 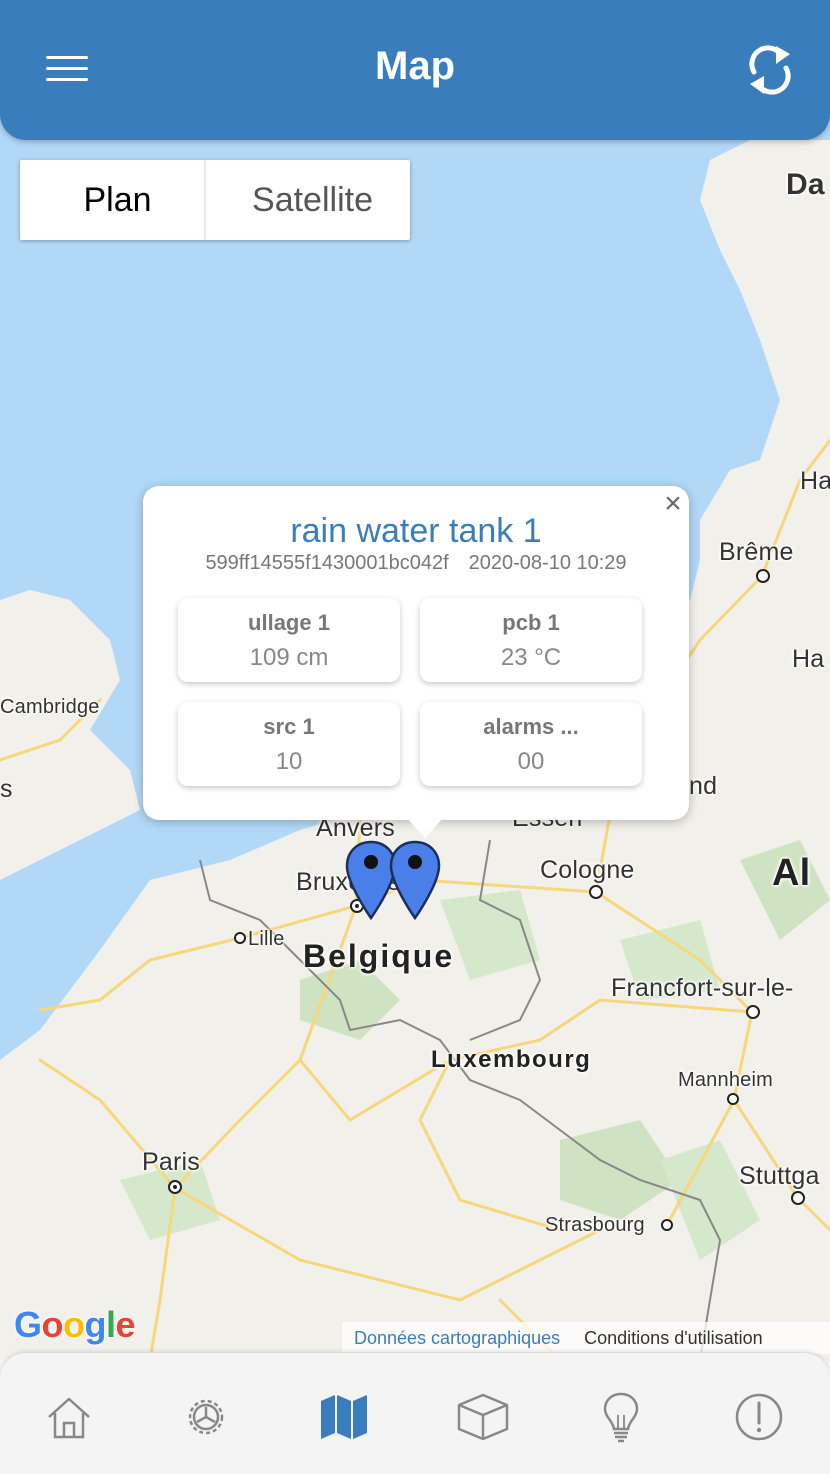 What do you see at coordinates (289, 640) in the screenshot?
I see `reading-card-ullage: ullage 1 109 cm` at bounding box center [289, 640].